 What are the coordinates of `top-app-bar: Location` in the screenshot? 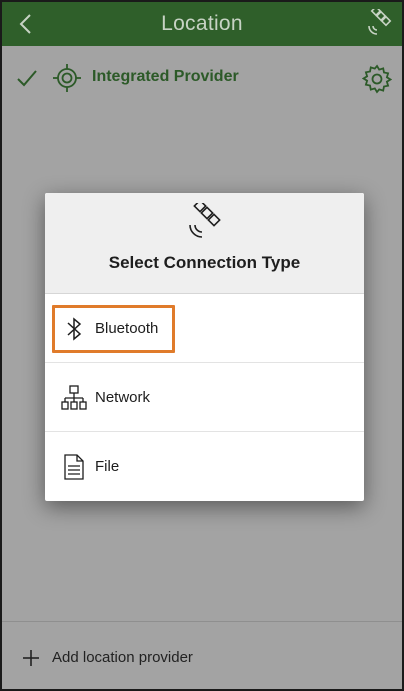 It's located at (202, 24).